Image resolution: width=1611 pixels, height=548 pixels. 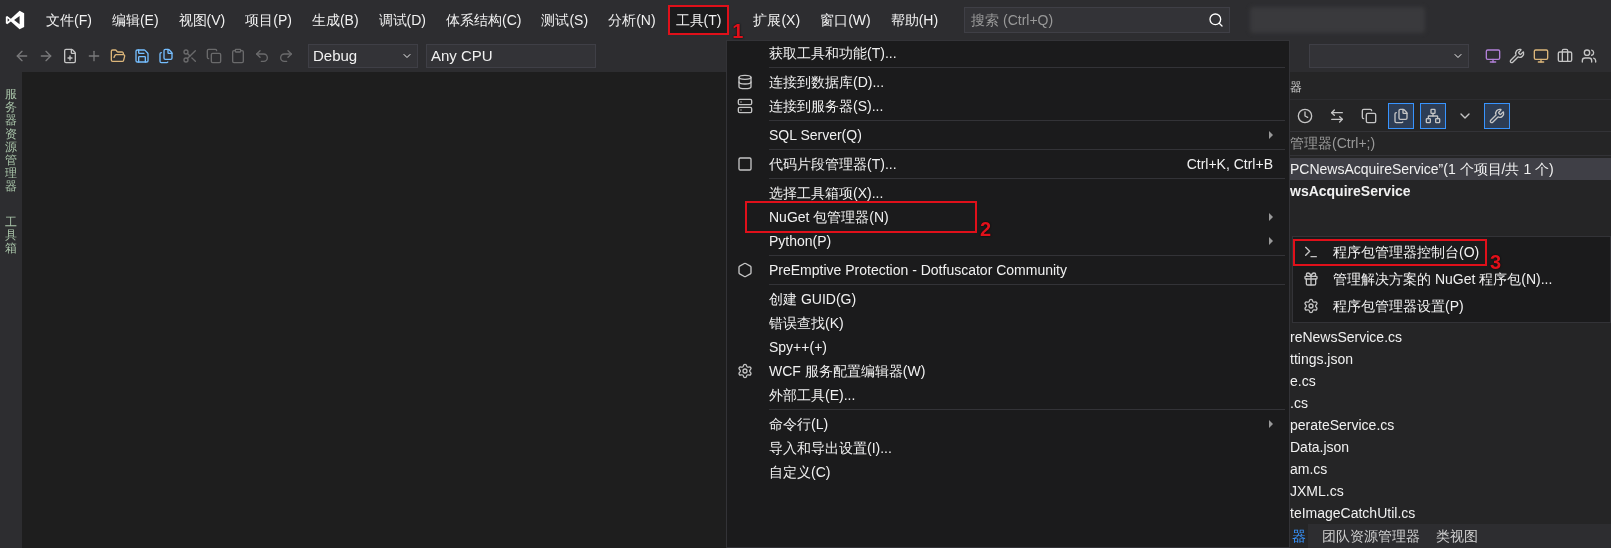 I want to click on menu-bar-item: 编辑(E), so click(x=135, y=20).